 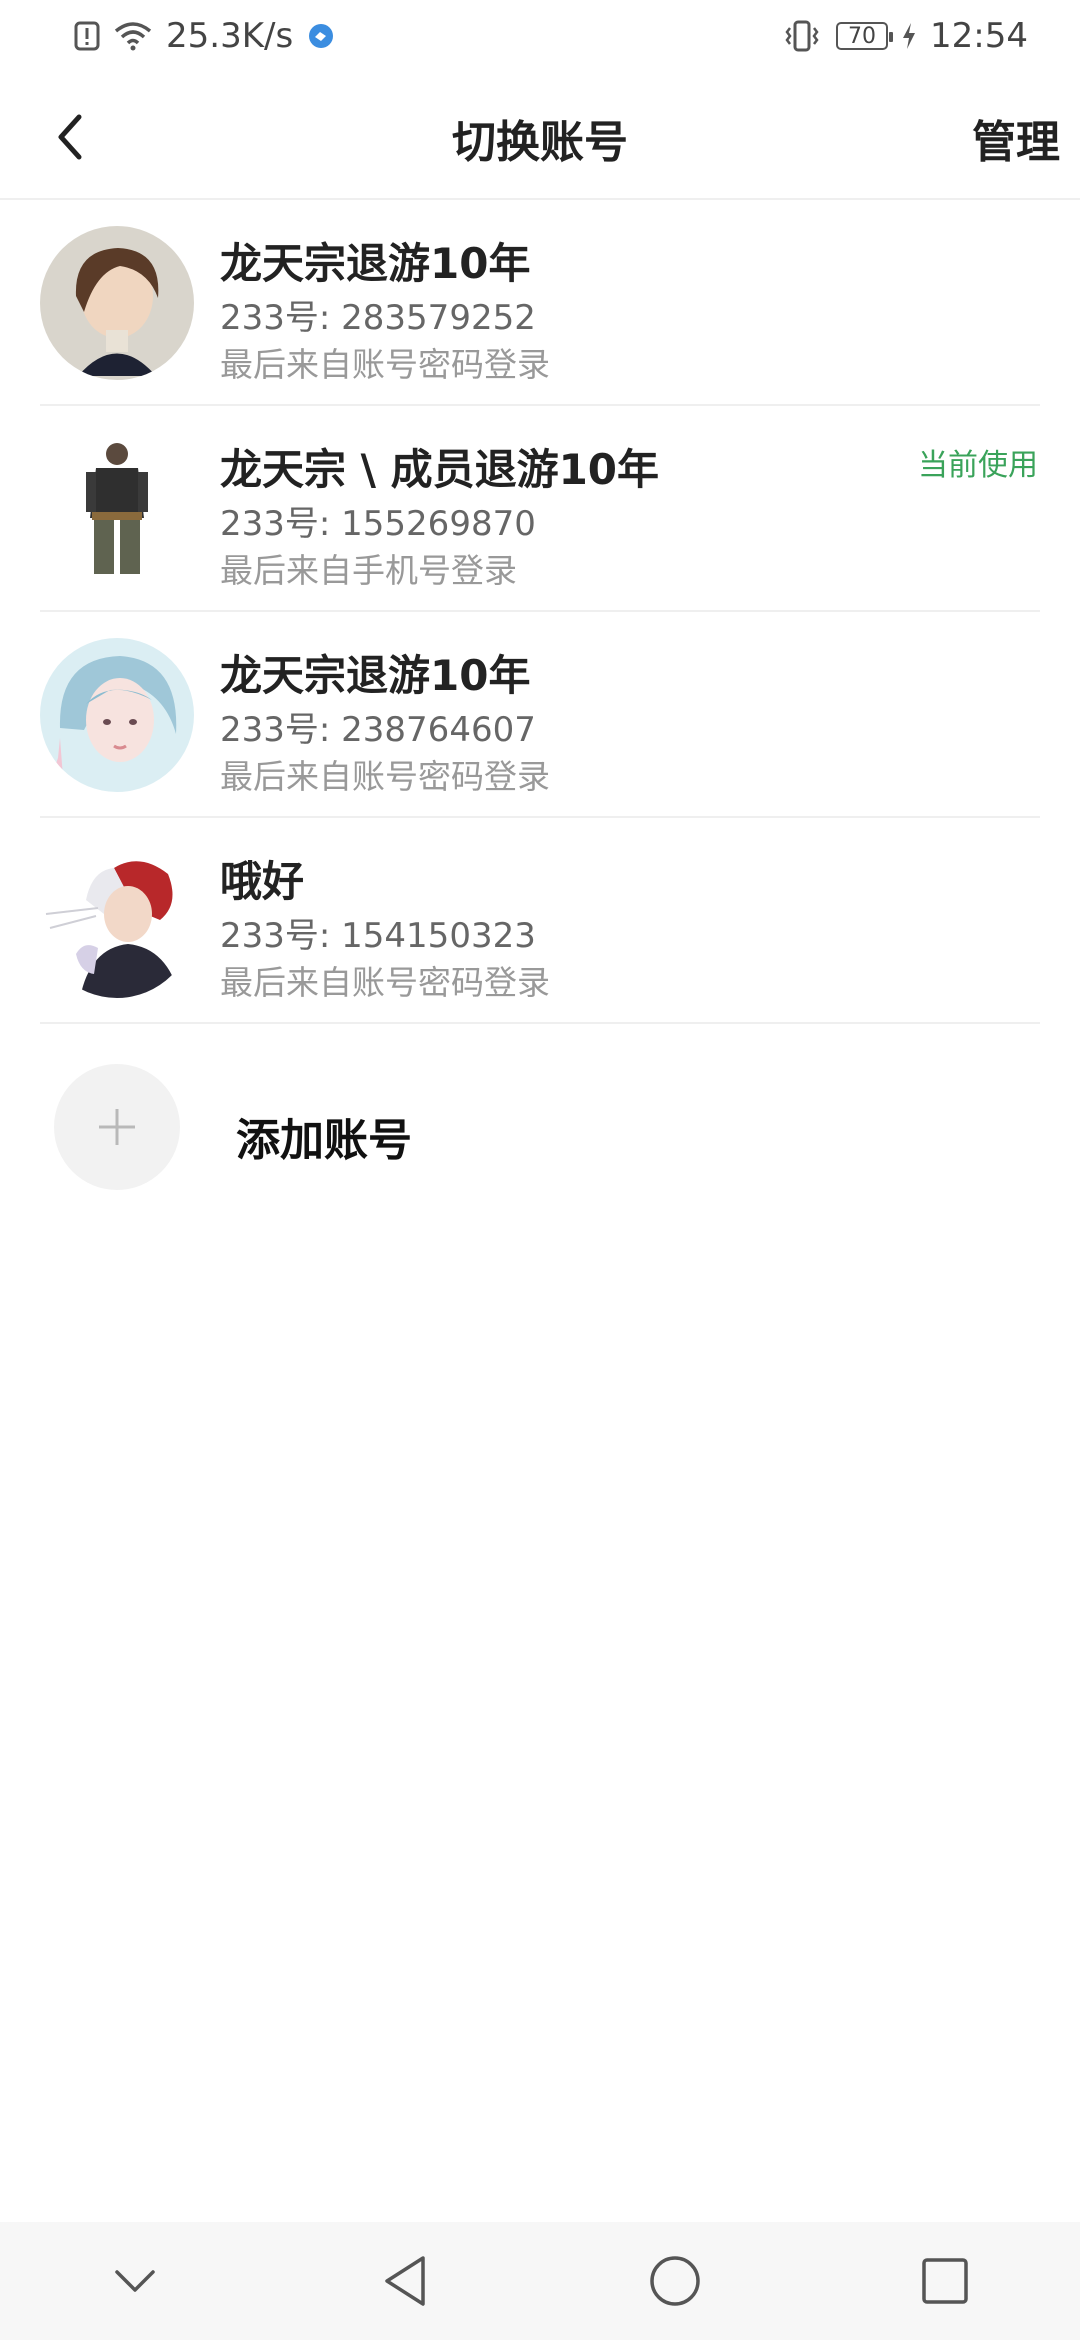 I want to click on add-account-label: 添加账号, so click(x=324, y=1140).